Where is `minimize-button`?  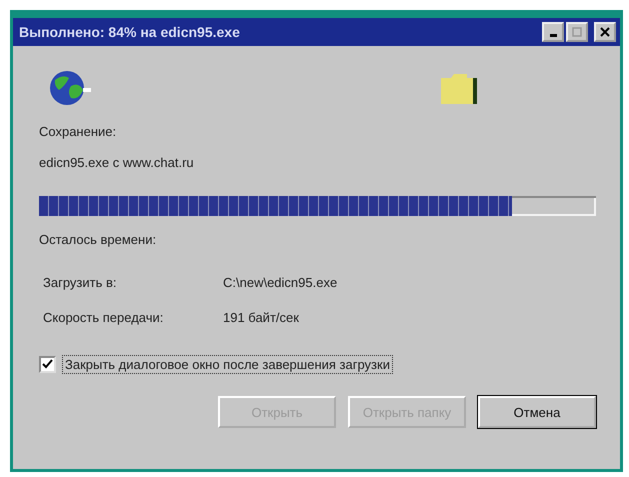 minimize-button is located at coordinates (553, 32).